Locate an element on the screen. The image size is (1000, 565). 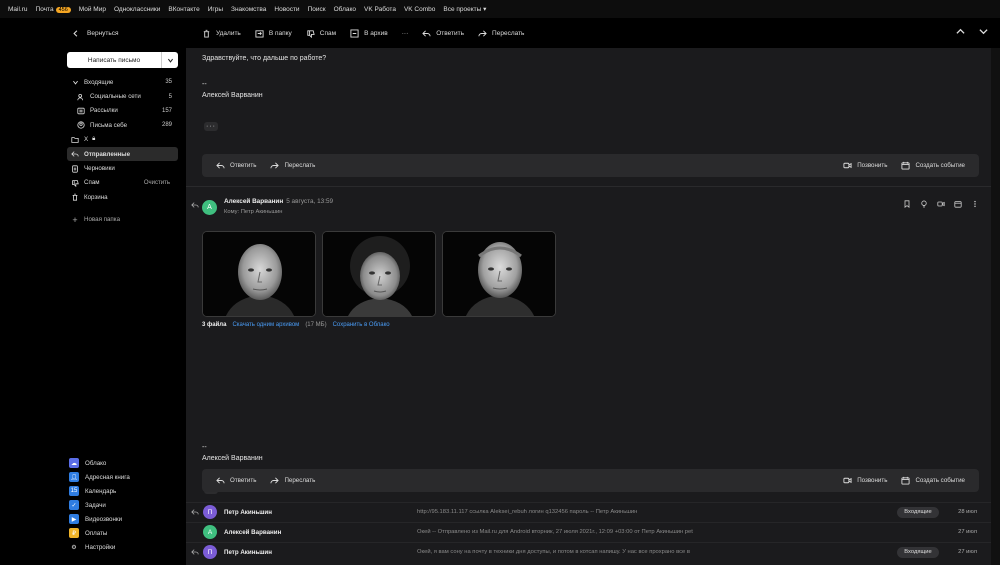
scrollbar is located at coordinates (995, 306).